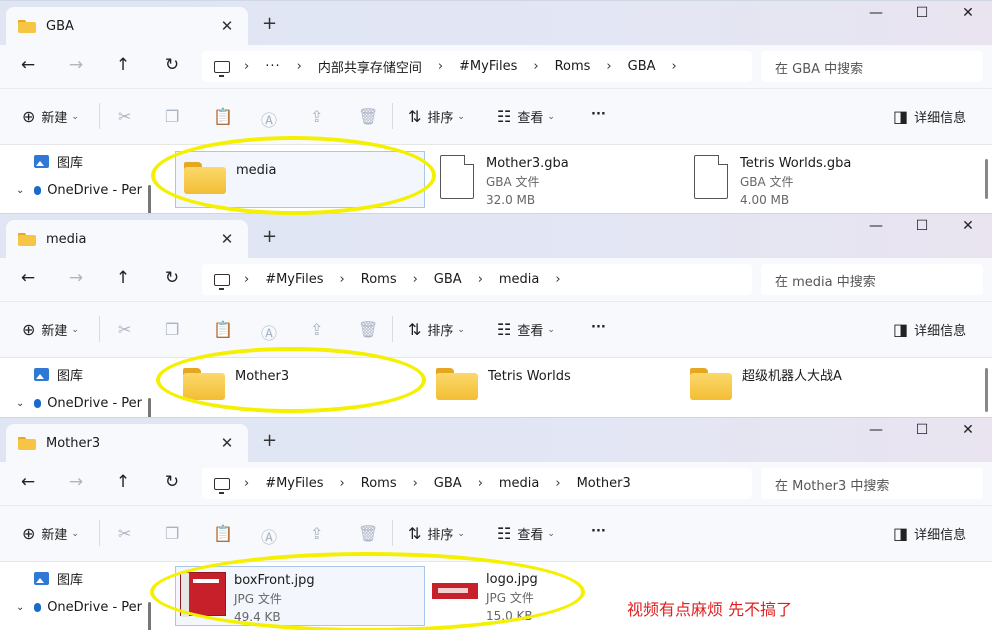 This screenshot has height=630, width=992. Describe the element at coordinates (370, 66) in the screenshot. I see `breadcrumb-item: 内部共享存储空间` at that location.